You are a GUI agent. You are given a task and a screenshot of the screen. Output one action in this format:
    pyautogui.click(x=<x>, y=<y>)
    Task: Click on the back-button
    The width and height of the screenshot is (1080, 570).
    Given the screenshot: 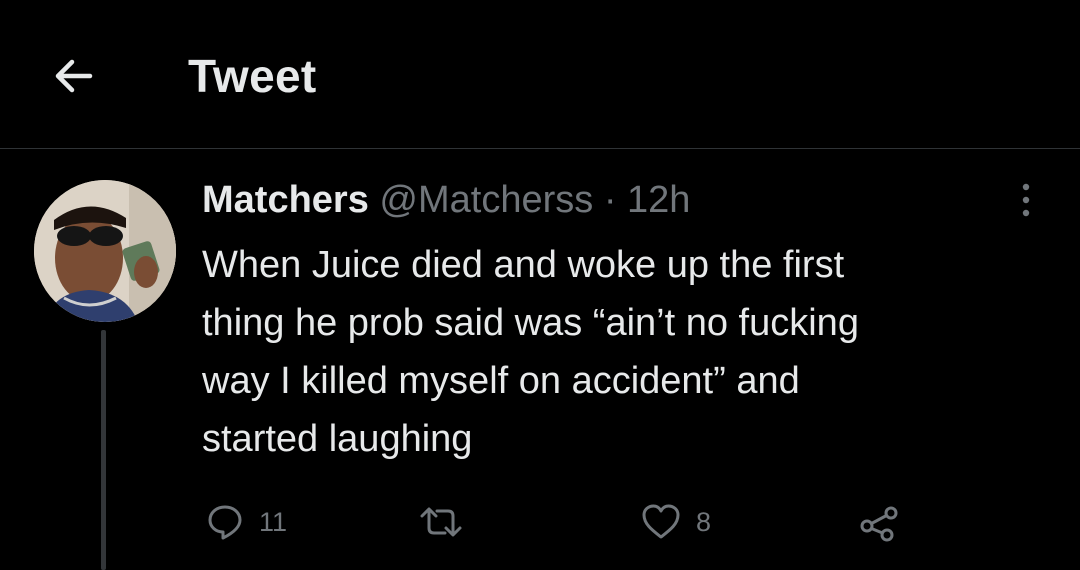 What is the action you would take?
    pyautogui.click(x=74, y=76)
    